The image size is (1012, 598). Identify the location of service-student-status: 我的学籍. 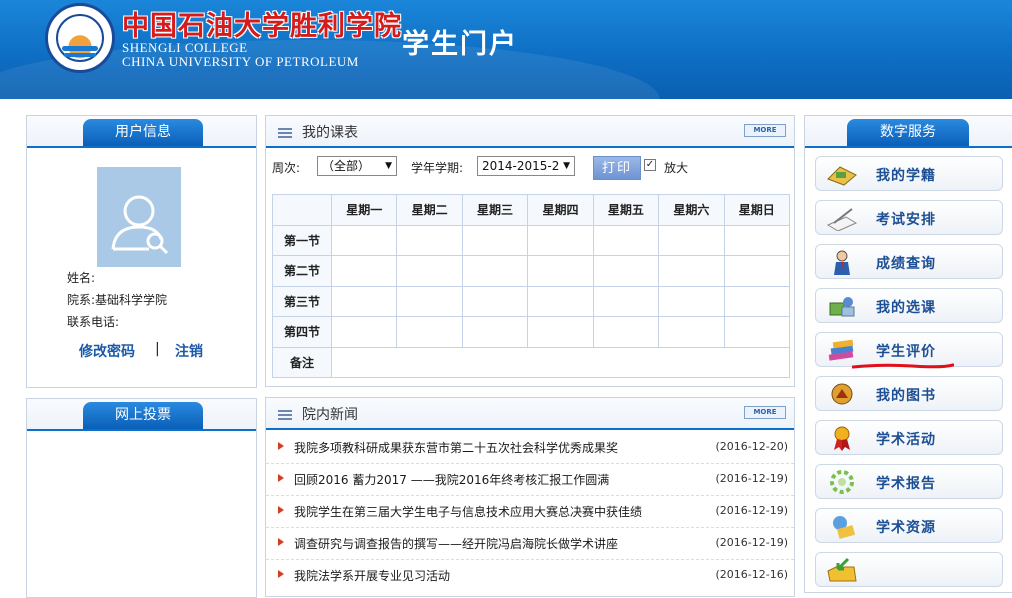
(909, 173).